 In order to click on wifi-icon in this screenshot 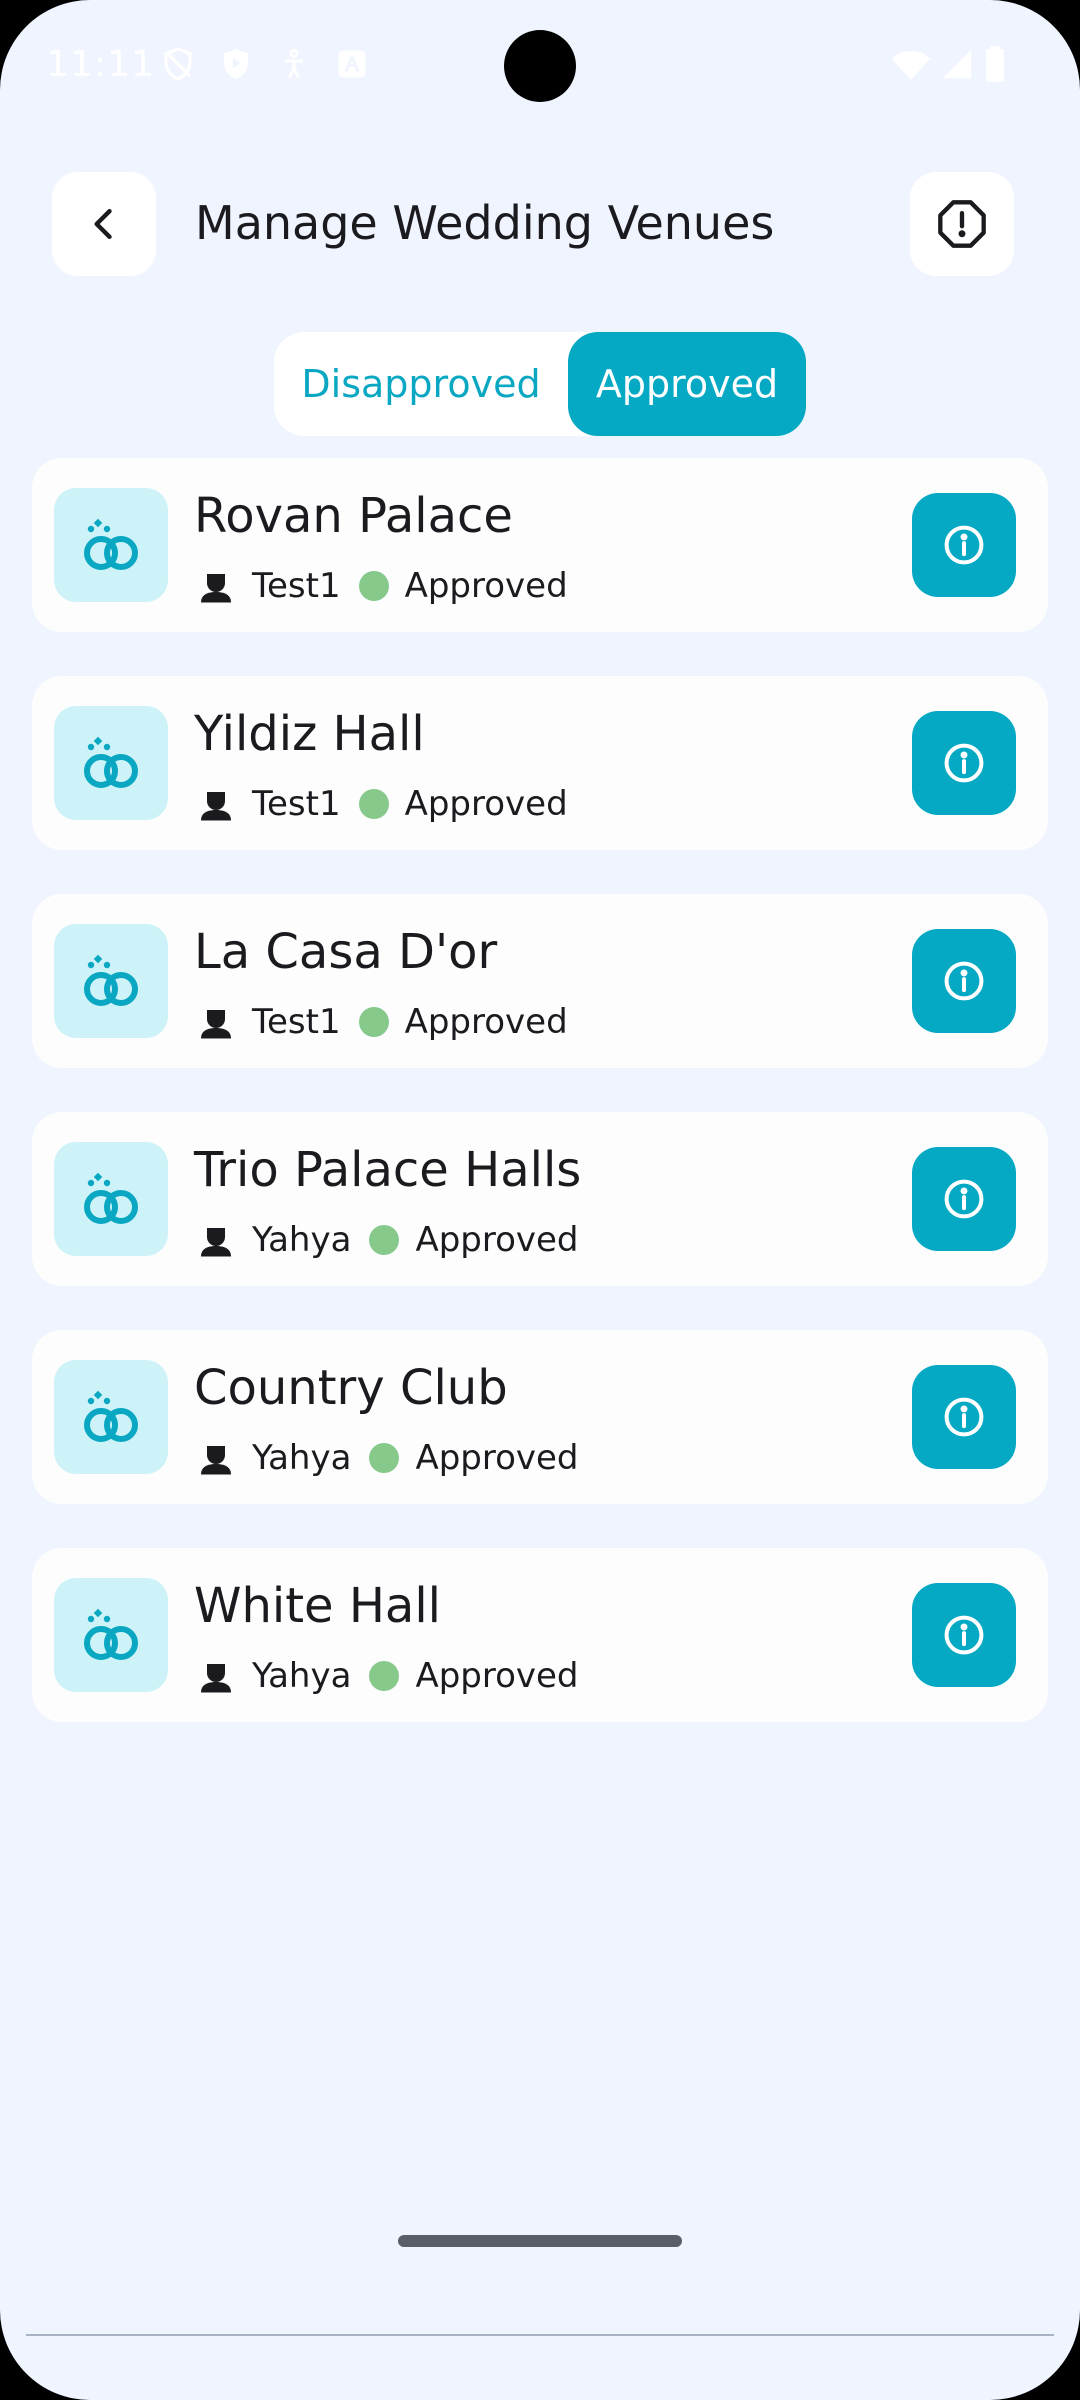, I will do `click(911, 65)`.